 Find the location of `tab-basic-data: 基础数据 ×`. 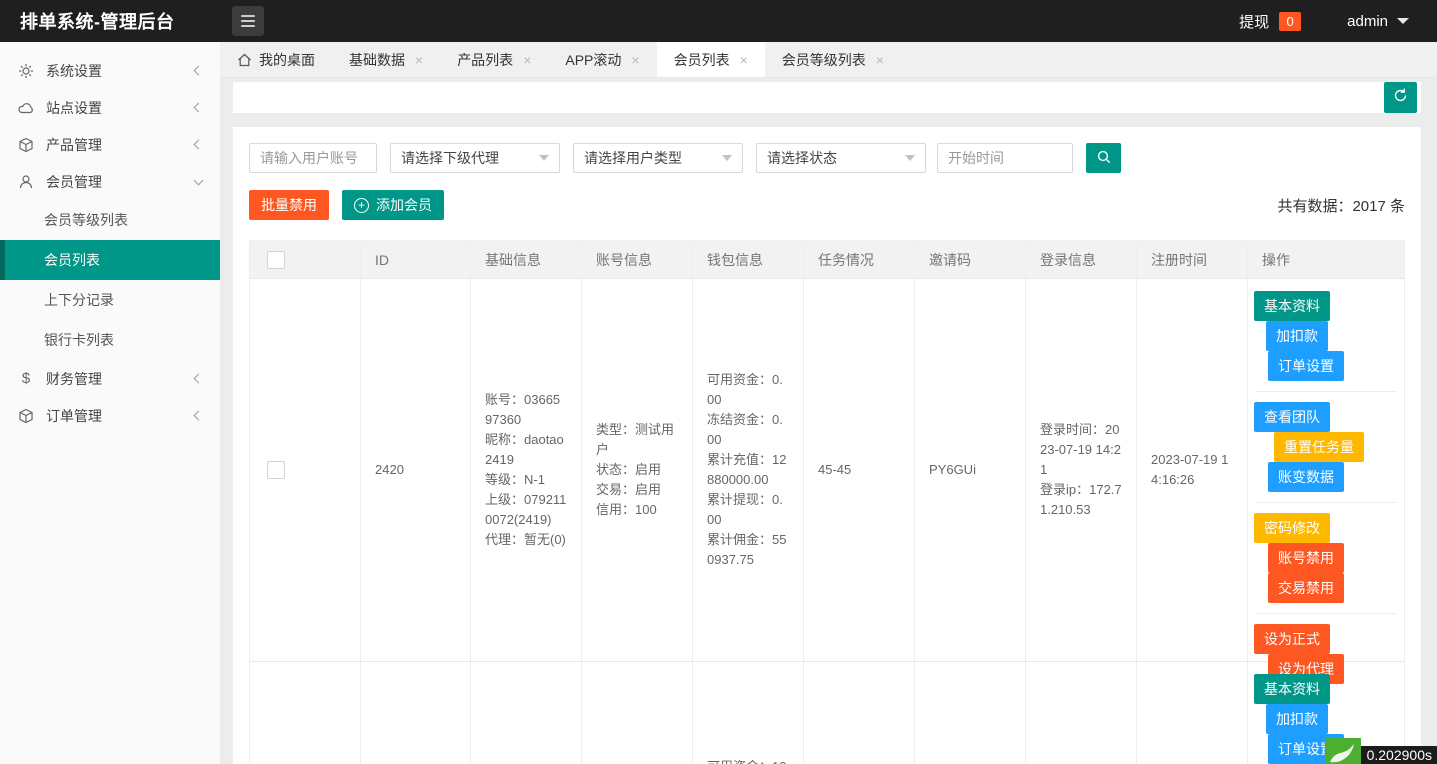

tab-basic-data: 基础数据 × is located at coordinates (386, 59).